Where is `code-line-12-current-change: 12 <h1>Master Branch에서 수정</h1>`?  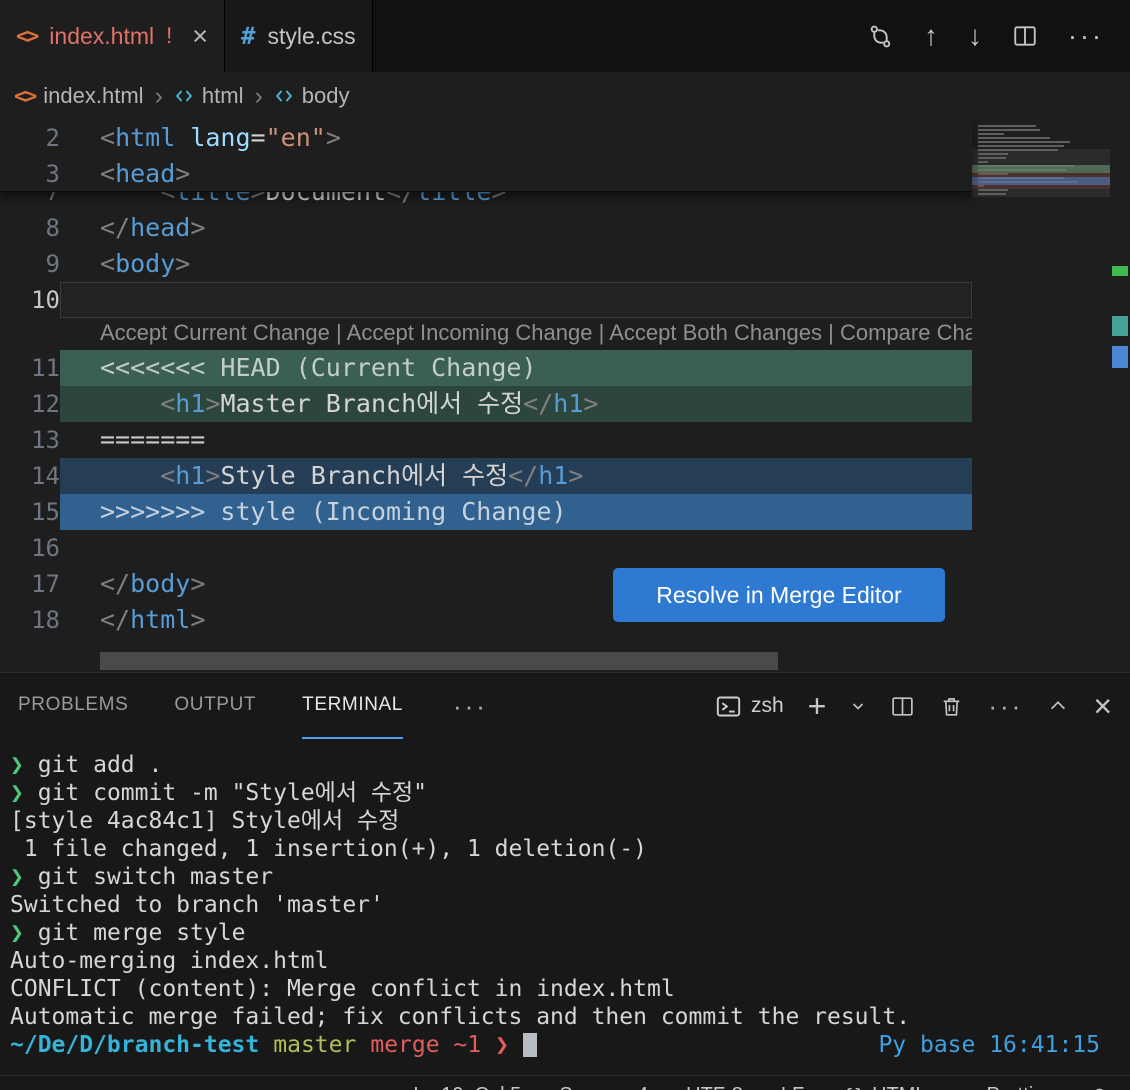
code-line-12-current-change: 12 <h1>Master Branch에서 수정</h1> is located at coordinates (486, 404).